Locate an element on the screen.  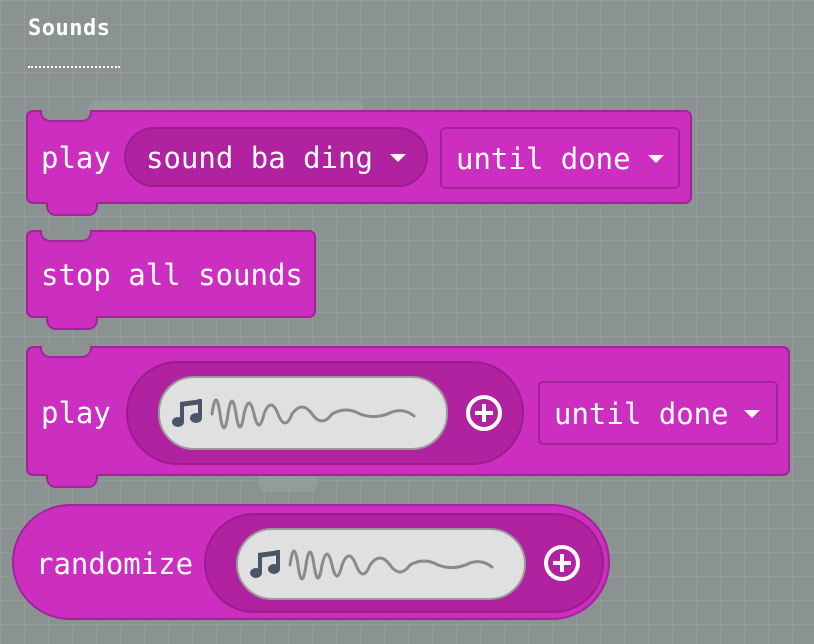
stop-all-sounds-block: stop all sounds is located at coordinates (171, 280).